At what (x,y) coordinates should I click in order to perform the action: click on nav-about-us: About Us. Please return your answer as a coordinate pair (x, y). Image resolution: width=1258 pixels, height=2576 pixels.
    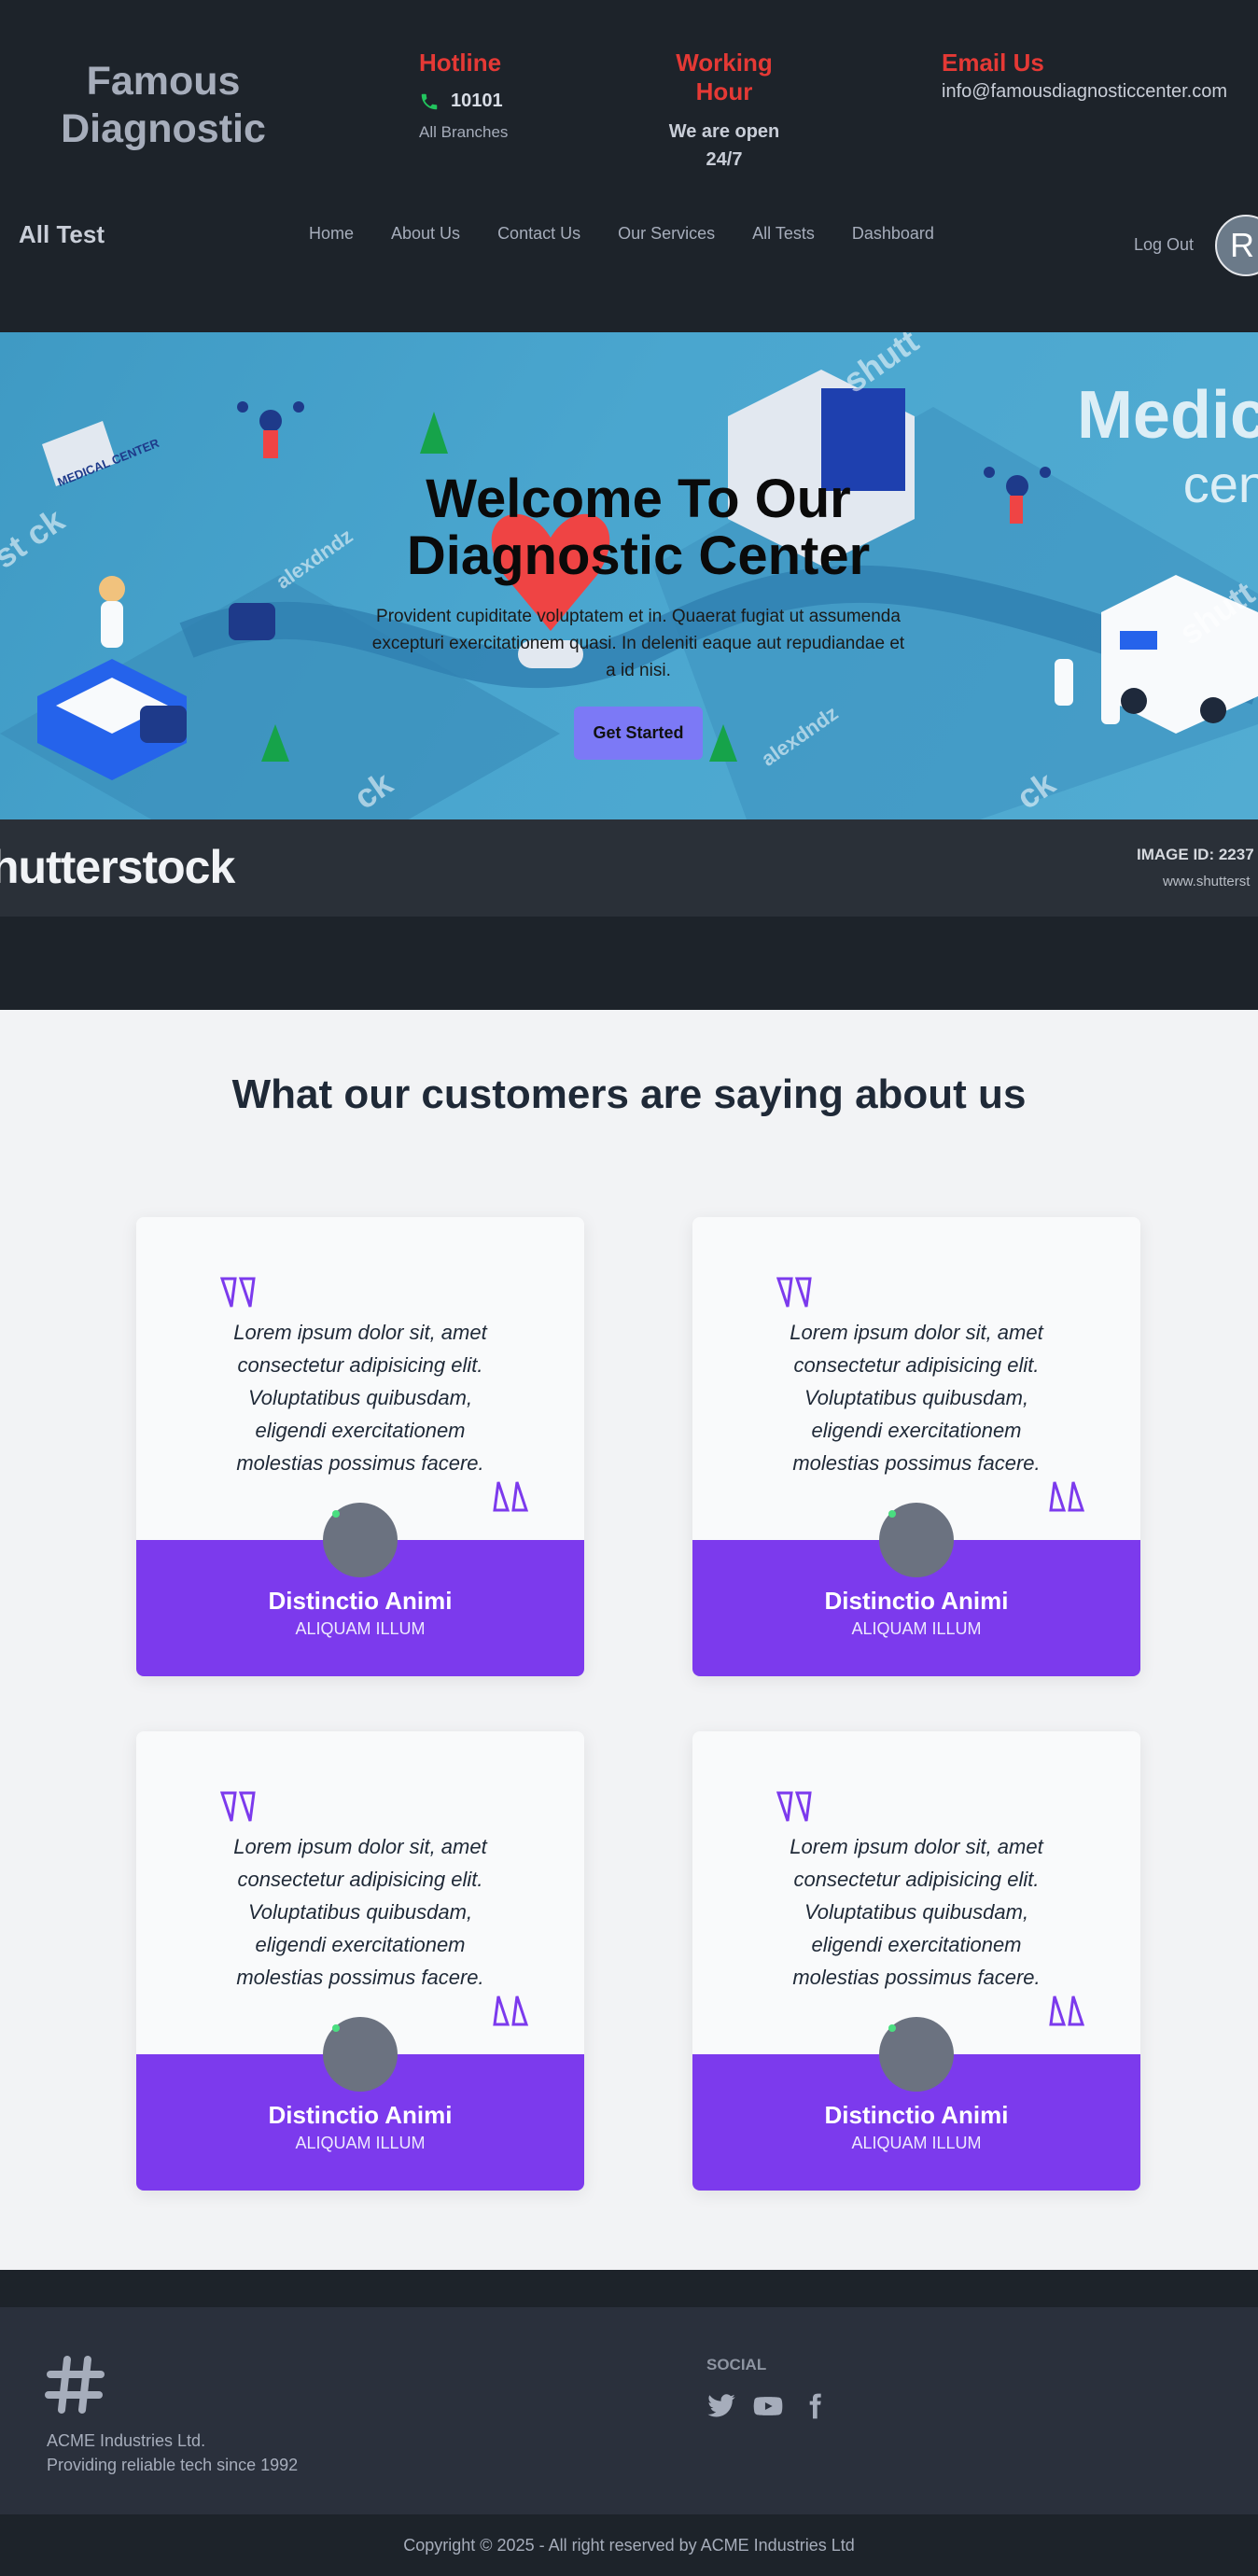
    Looking at the image, I should click on (425, 234).